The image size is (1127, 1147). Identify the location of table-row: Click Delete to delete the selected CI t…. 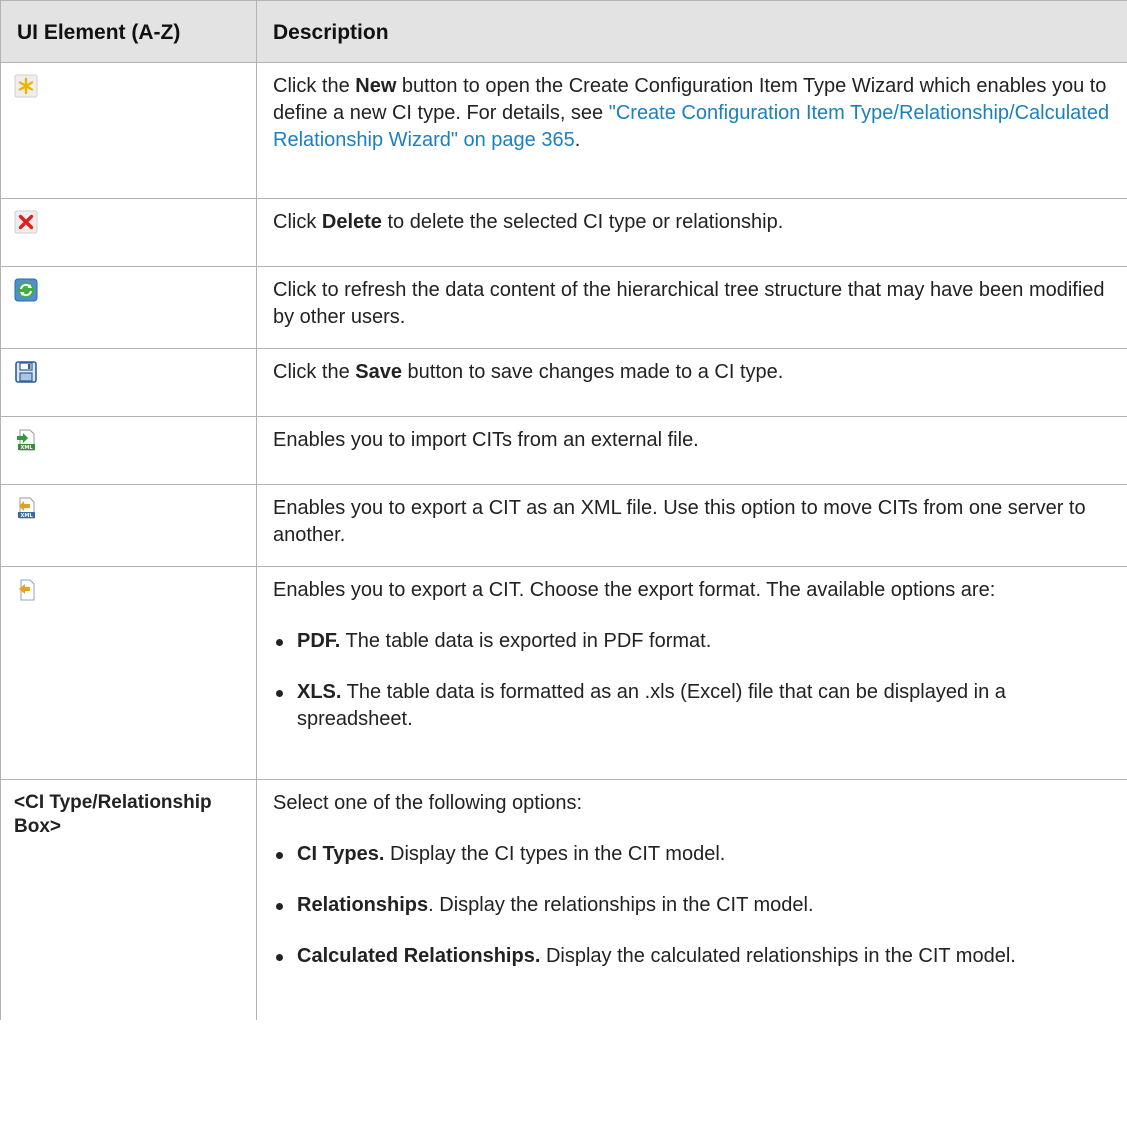
(563, 232).